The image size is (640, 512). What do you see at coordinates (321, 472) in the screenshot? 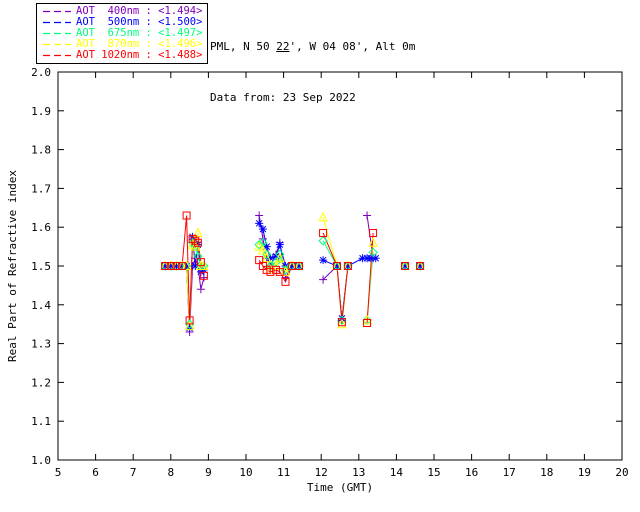
I see `svg-text: 12` at bounding box center [321, 472].